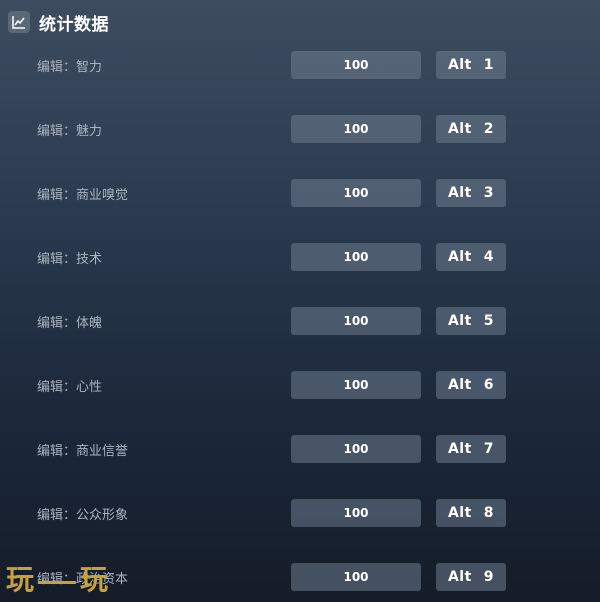 The height and width of the screenshot is (602, 600). I want to click on stat-label: 编辑：心性, so click(70, 387).